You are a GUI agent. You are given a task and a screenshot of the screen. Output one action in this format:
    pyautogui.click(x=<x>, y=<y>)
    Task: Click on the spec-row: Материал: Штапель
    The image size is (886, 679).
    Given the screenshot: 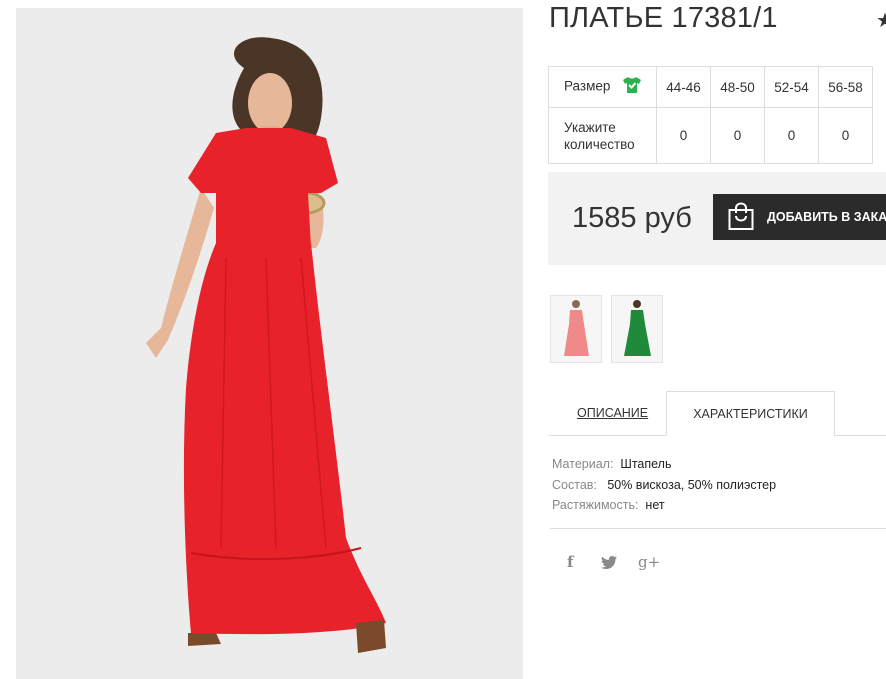 What is the action you would take?
    pyautogui.click(x=664, y=464)
    